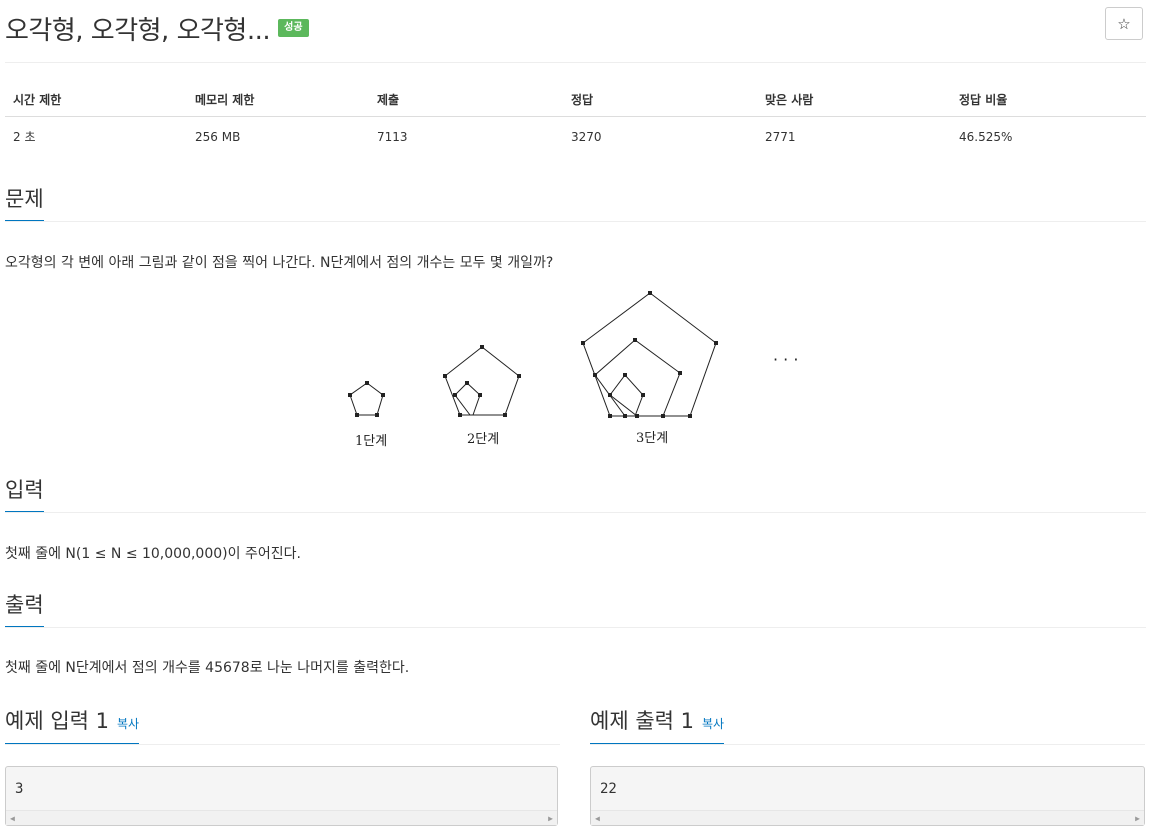 The height and width of the screenshot is (832, 1151). What do you see at coordinates (207, 668) in the screenshot?
I see `output-description: 첫째 줄에 N단계에서 점의 개수를 45678로 나눈 나머지를 출력한다.` at bounding box center [207, 668].